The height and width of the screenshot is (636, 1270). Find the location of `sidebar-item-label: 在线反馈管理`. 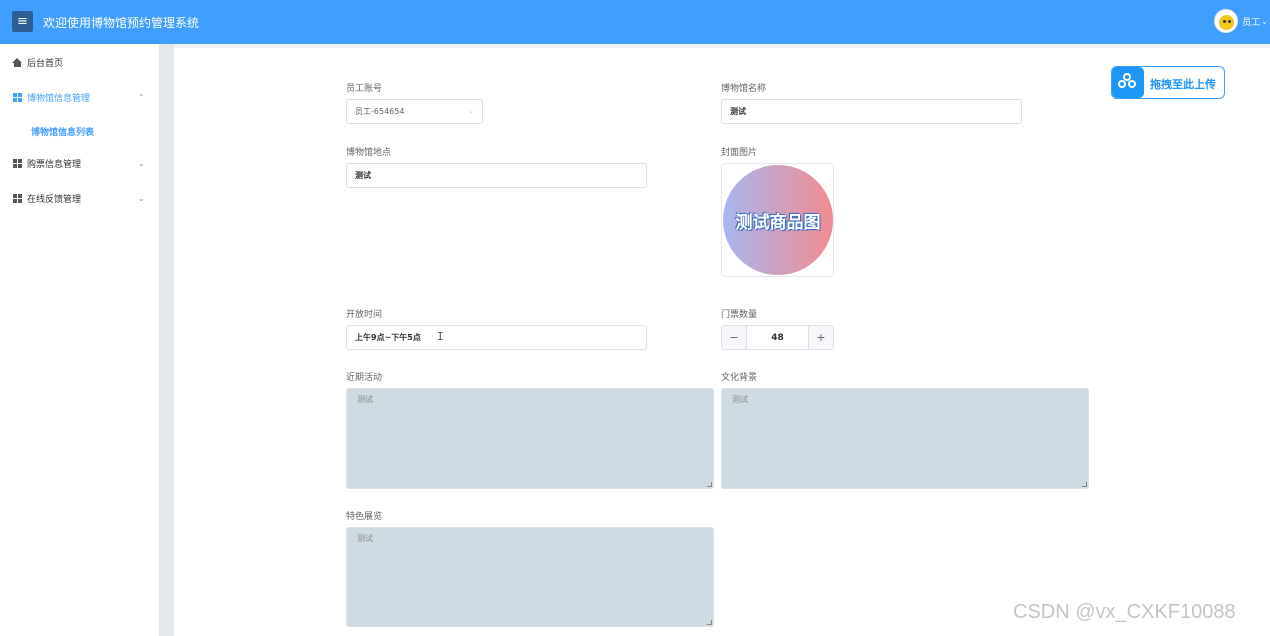

sidebar-item-label: 在线反馈管理 is located at coordinates (54, 199).